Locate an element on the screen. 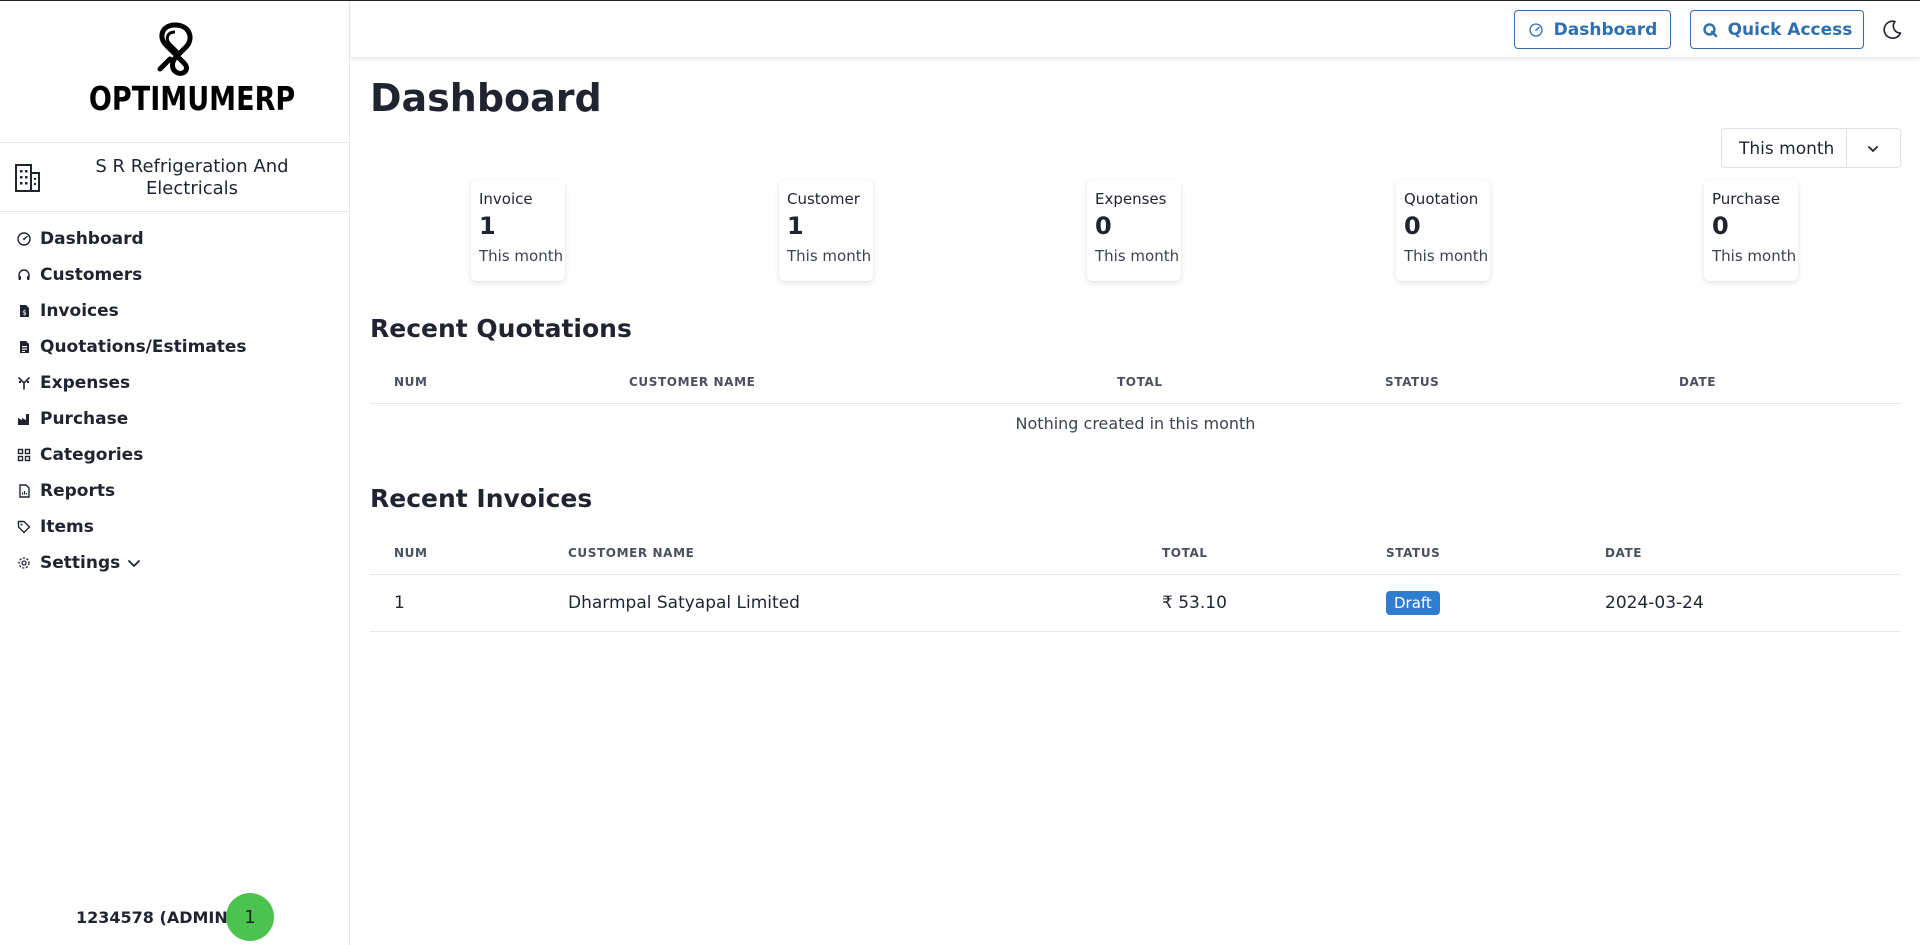  sidebar-item-customers: Customers is located at coordinates (175, 275).